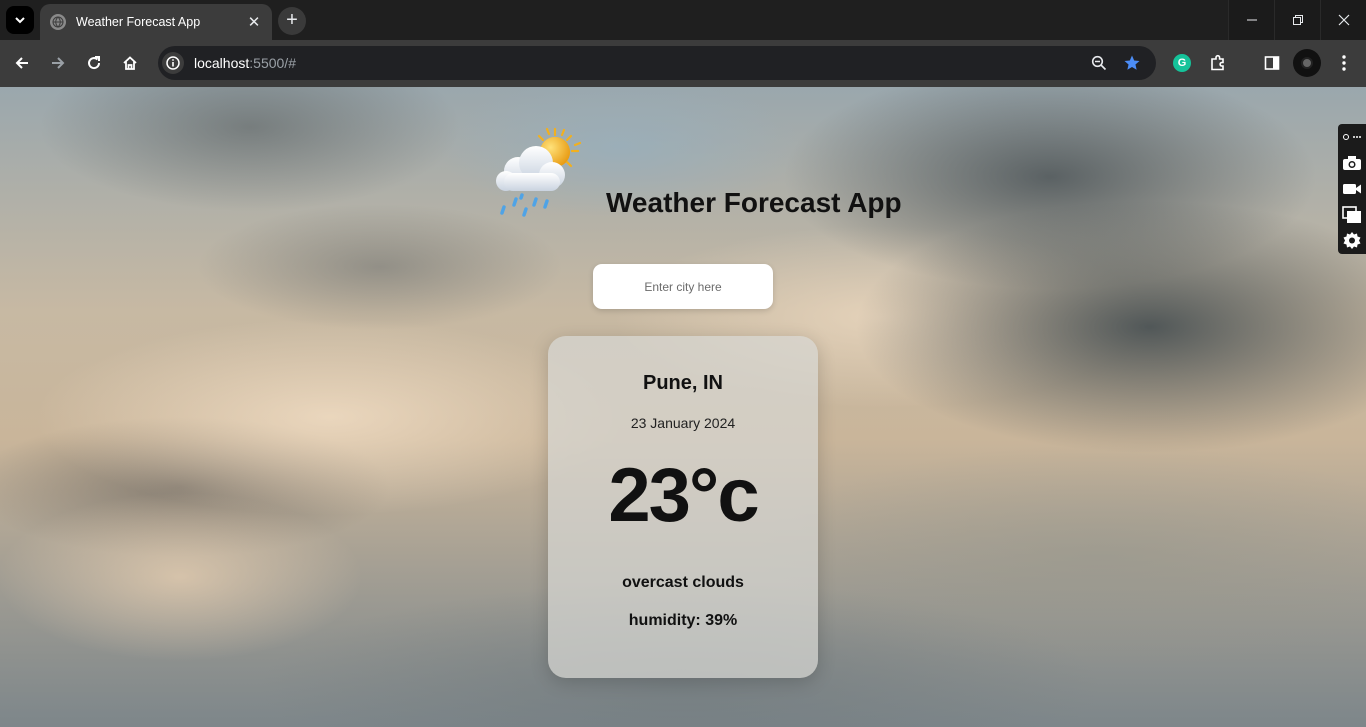  What do you see at coordinates (1352, 137) in the screenshot?
I see `link-more-icon` at bounding box center [1352, 137].